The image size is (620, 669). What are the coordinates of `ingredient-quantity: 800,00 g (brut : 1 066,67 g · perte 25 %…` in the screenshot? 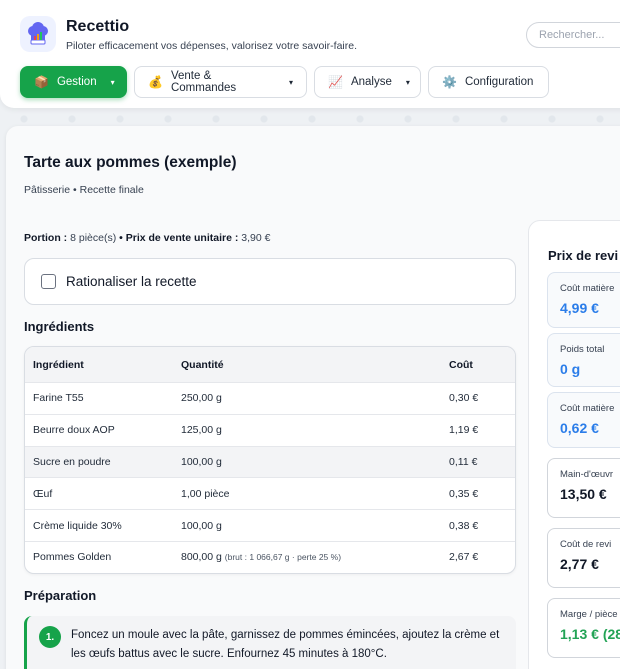 It's located at (261, 557).